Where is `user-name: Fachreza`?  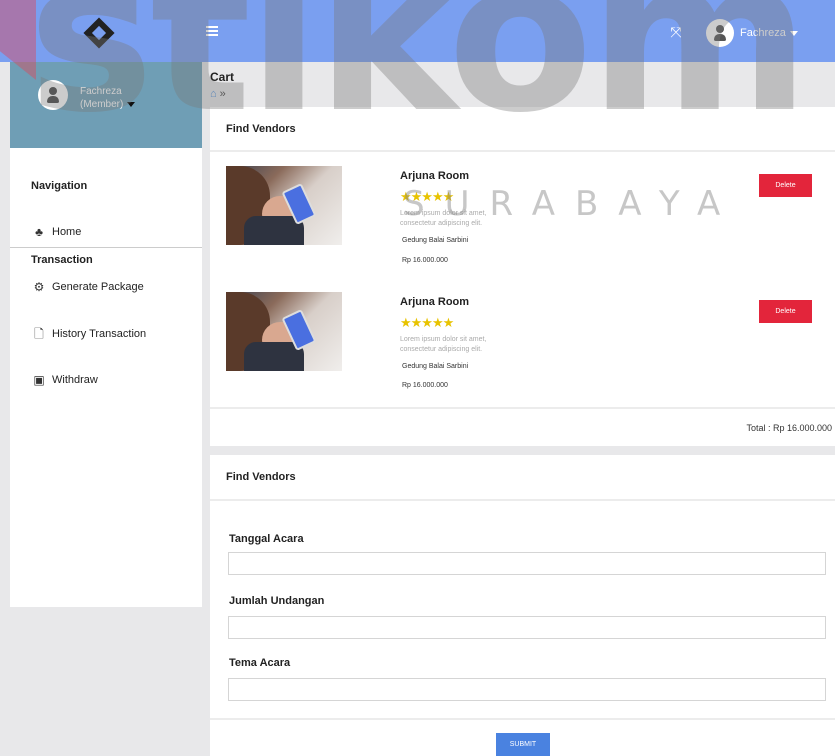
user-name: Fachreza is located at coordinates (763, 33).